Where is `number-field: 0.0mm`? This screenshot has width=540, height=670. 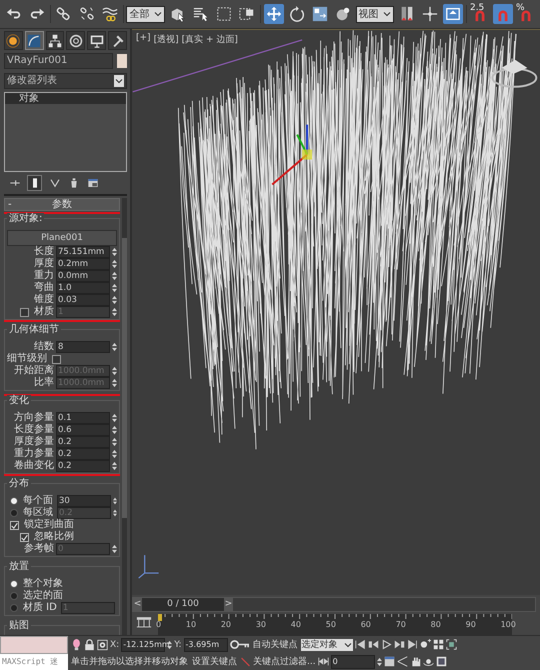
number-field: 0.0mm is located at coordinates (83, 276).